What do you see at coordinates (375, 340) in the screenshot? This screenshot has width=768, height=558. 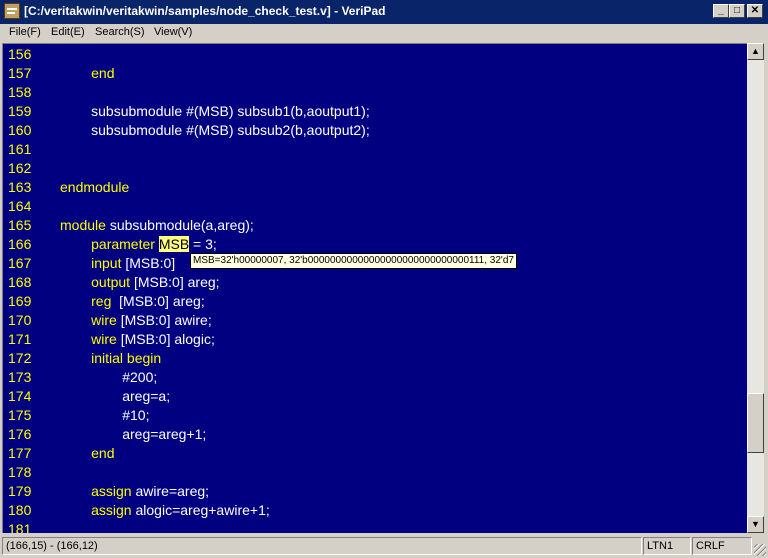 I see `code-row: 171 wire [MSB:0] alogic;` at bounding box center [375, 340].